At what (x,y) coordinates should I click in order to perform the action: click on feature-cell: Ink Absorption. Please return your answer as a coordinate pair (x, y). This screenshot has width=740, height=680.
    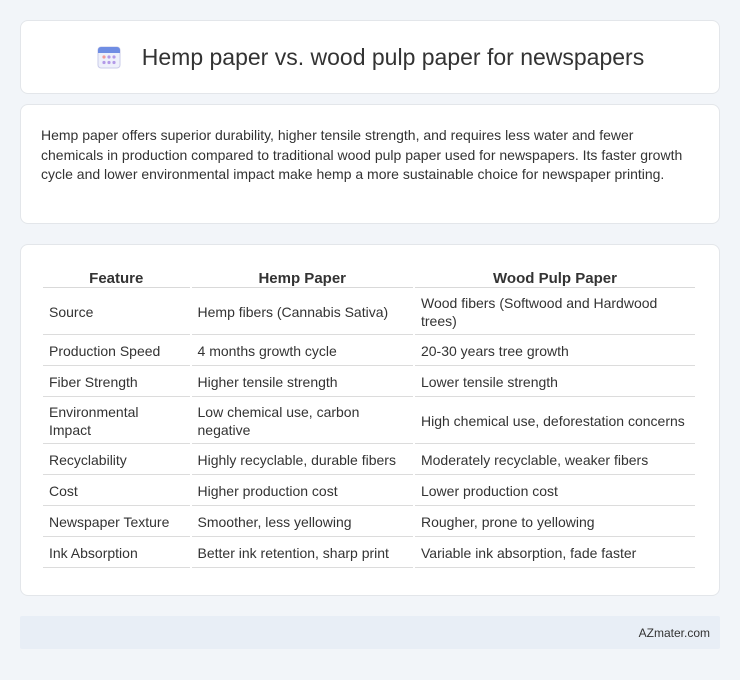
    Looking at the image, I should click on (116, 553).